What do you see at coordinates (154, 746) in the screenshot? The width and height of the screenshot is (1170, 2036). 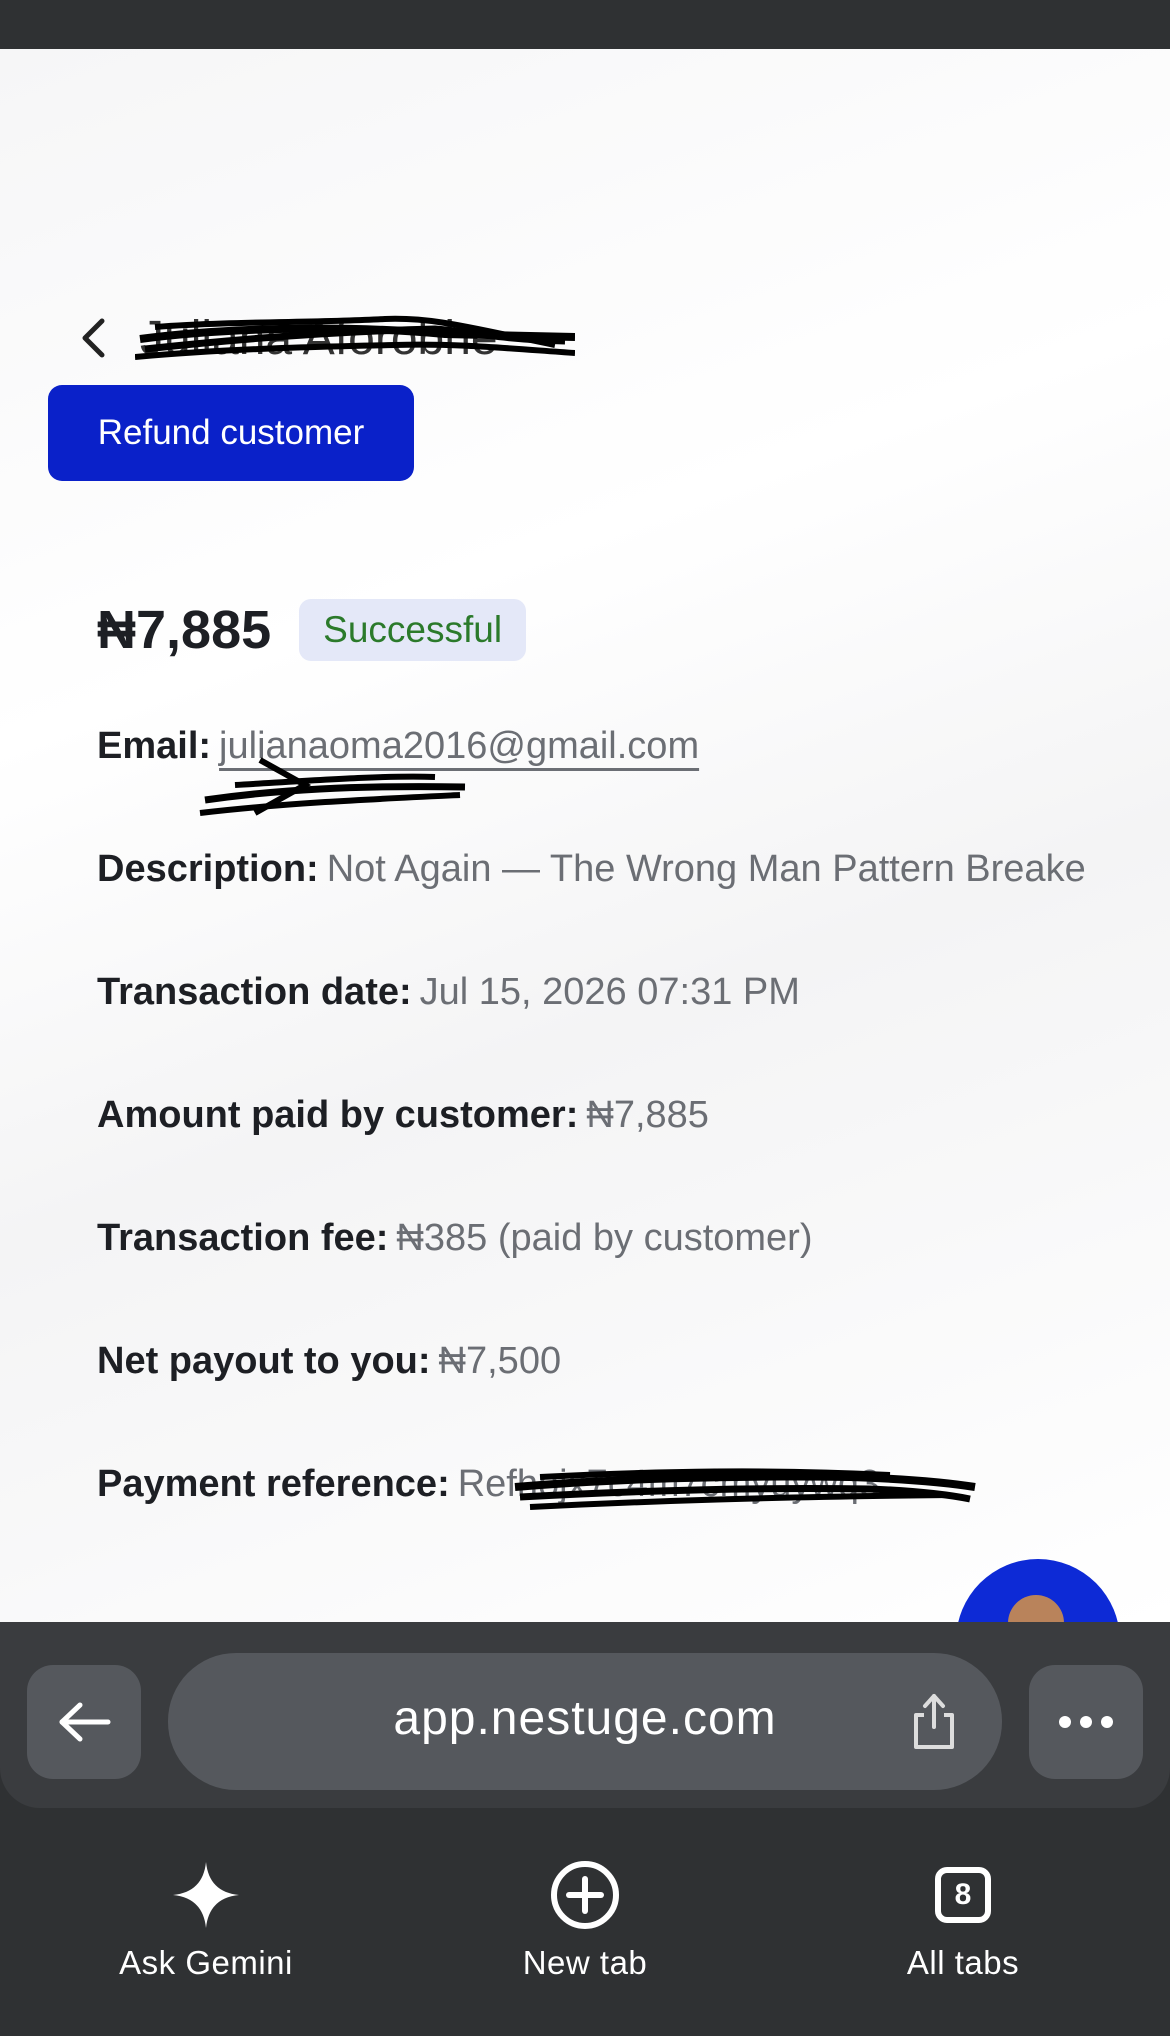 I see `email-label: Email:` at bounding box center [154, 746].